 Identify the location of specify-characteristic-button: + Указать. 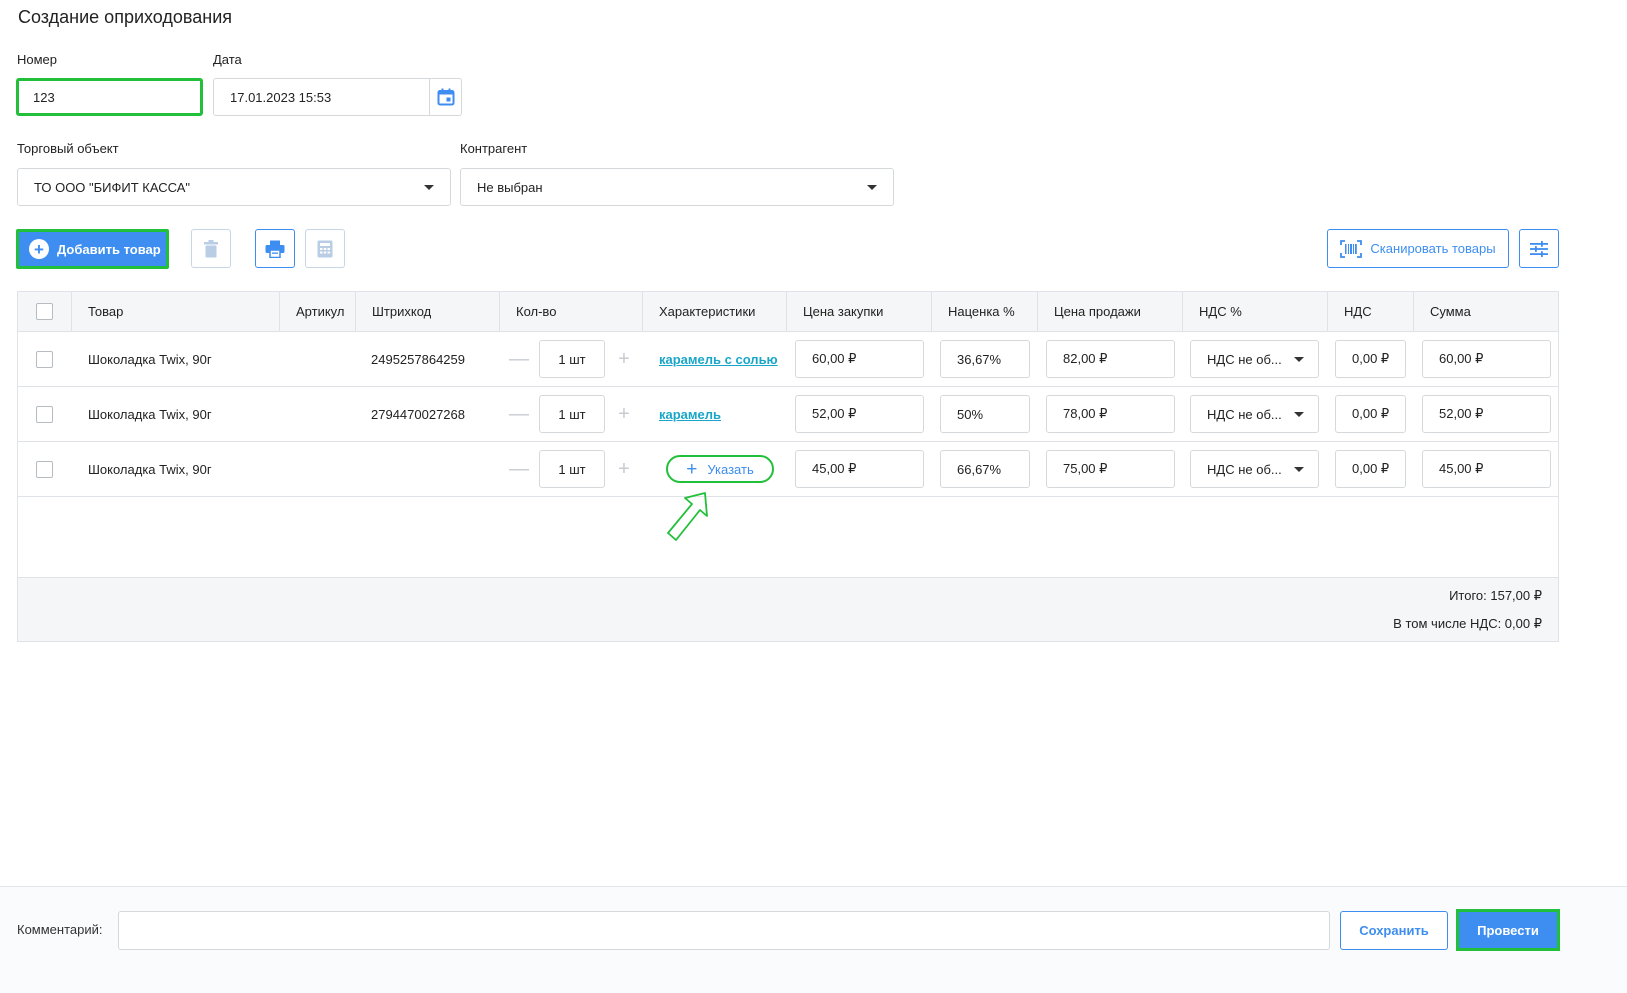
(720, 469).